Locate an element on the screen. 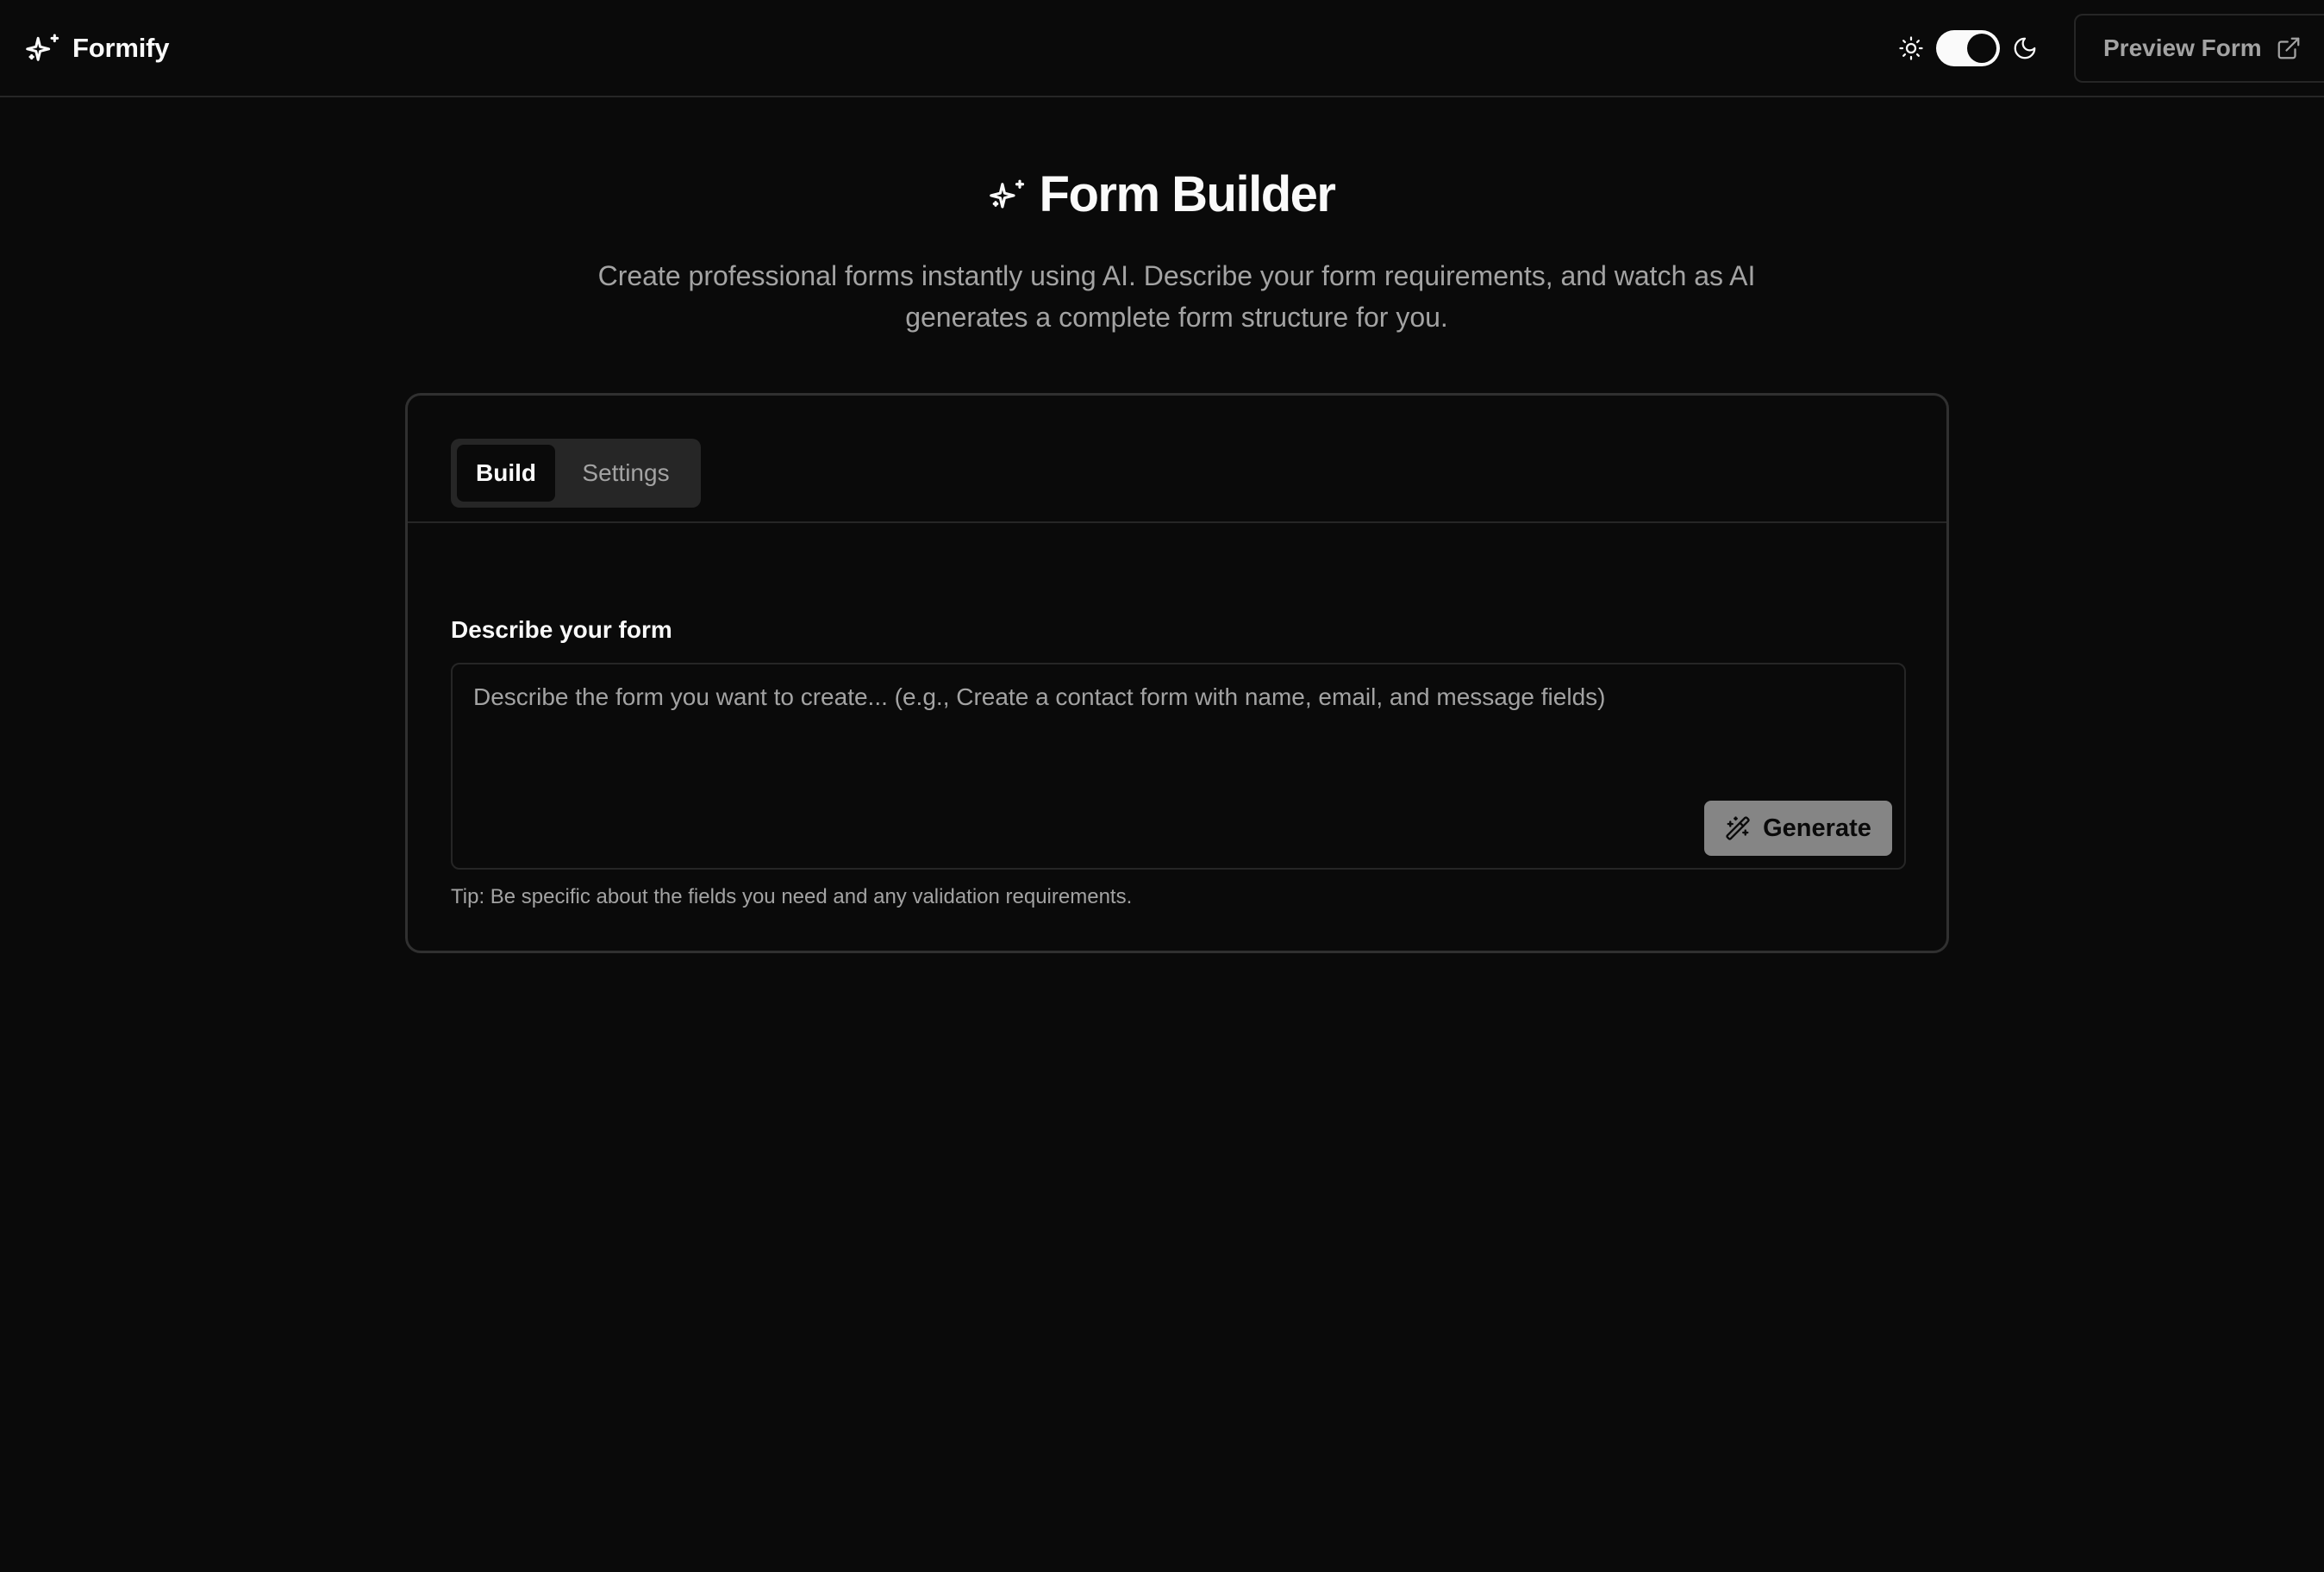  generate-button: Generate is located at coordinates (1798, 828).